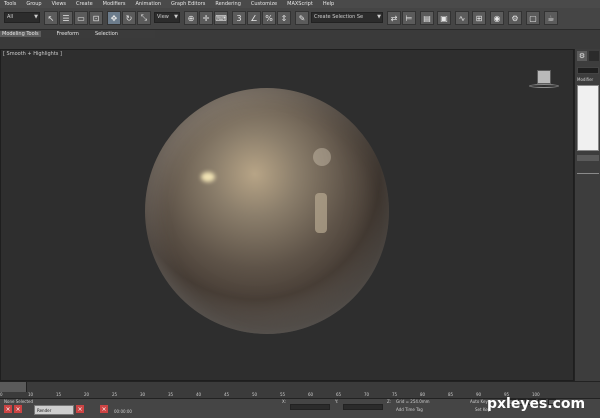  Describe the element at coordinates (54, 410) in the screenshot. I see `taskbar-render-item: Render` at that location.